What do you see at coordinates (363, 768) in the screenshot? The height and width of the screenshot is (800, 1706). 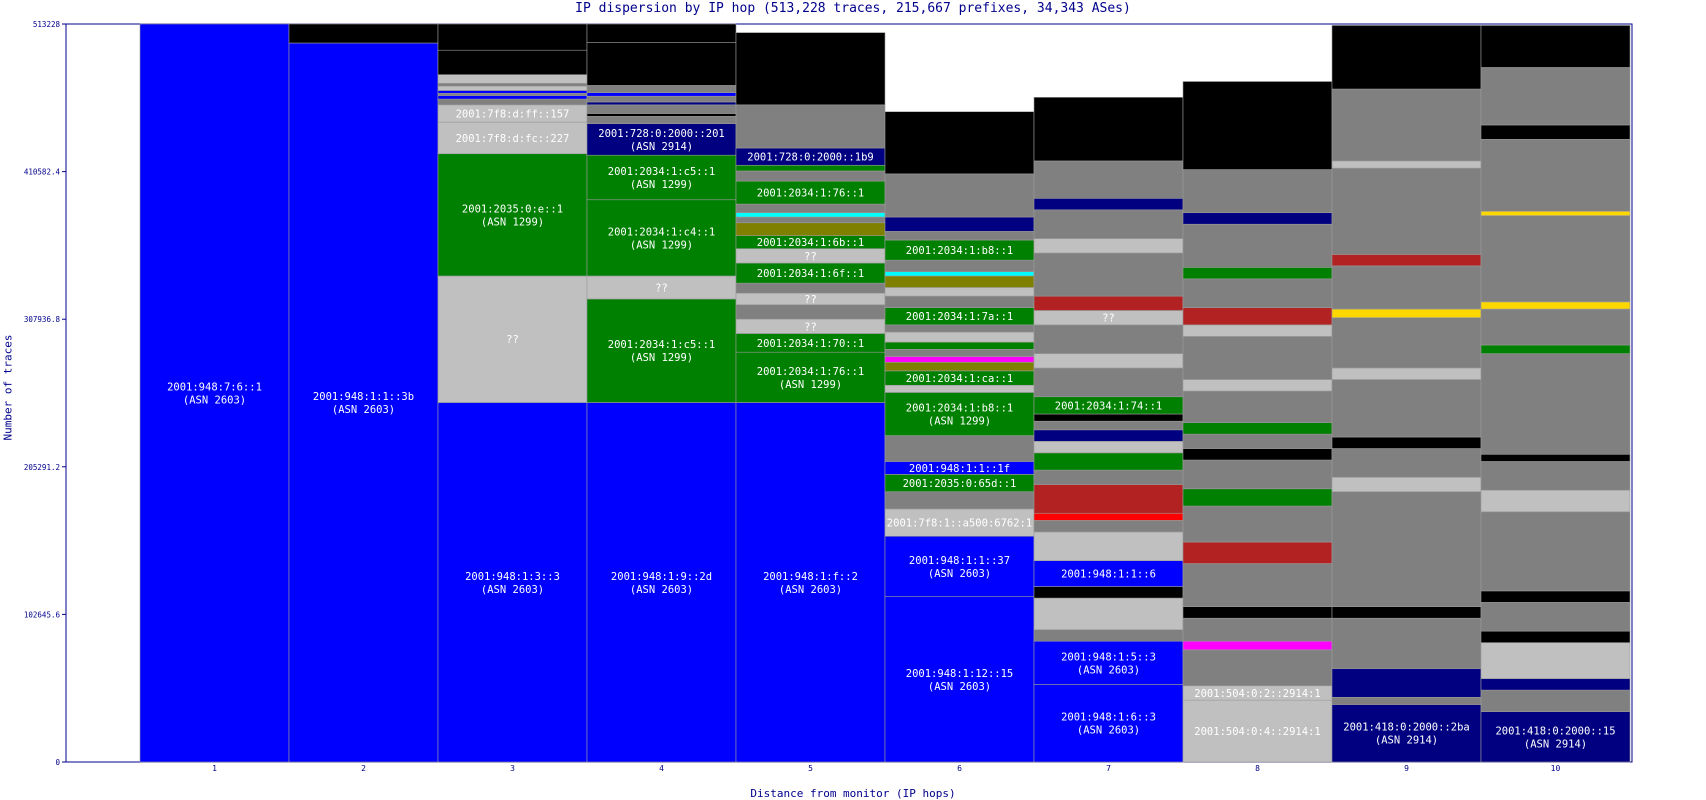 I see `x-tick-label-2: 2` at bounding box center [363, 768].